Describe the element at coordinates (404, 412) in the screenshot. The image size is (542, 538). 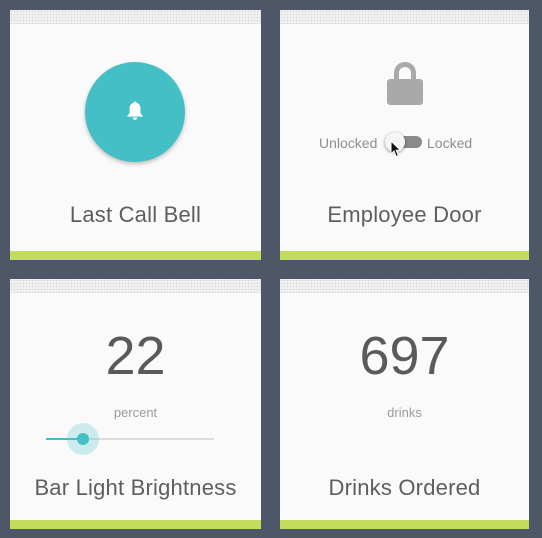
I see `drinks-unit: drinks` at that location.